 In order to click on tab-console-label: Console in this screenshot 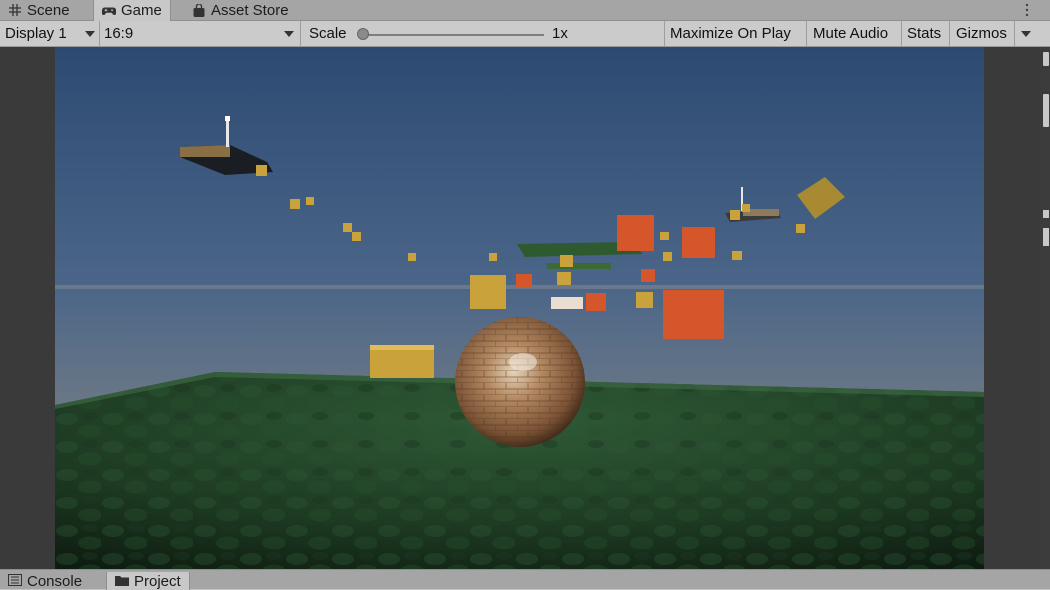, I will do `click(55, 581)`.